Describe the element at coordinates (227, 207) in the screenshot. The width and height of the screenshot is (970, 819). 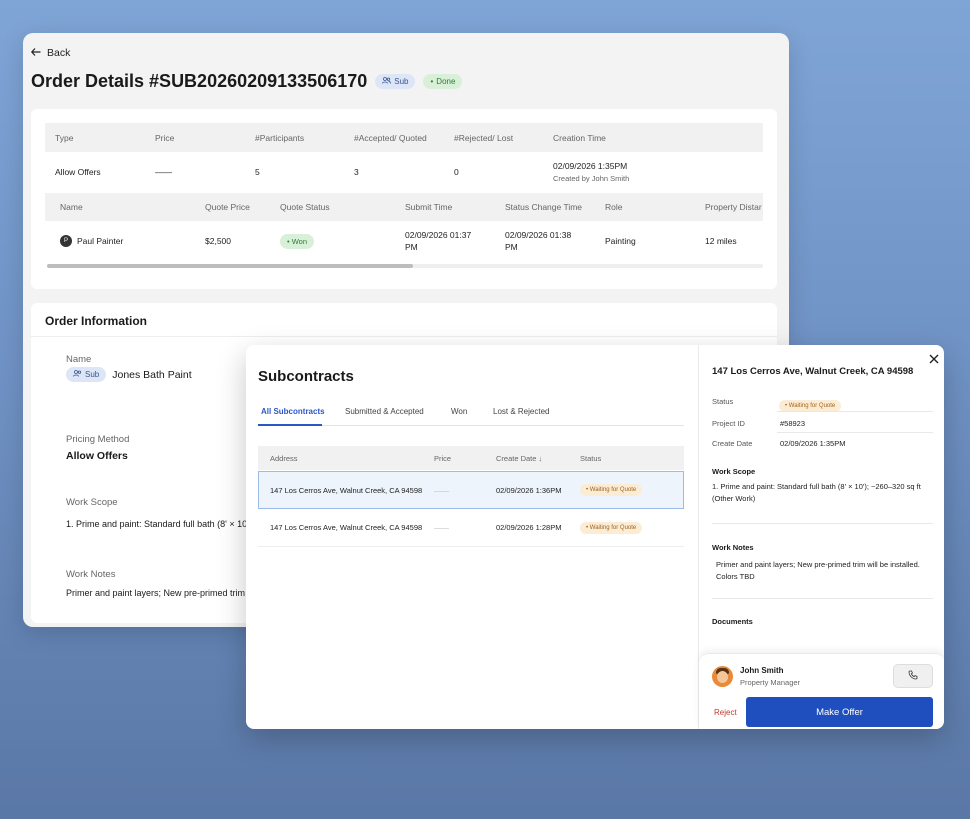
I see `col-quote-price: Quote Price` at that location.